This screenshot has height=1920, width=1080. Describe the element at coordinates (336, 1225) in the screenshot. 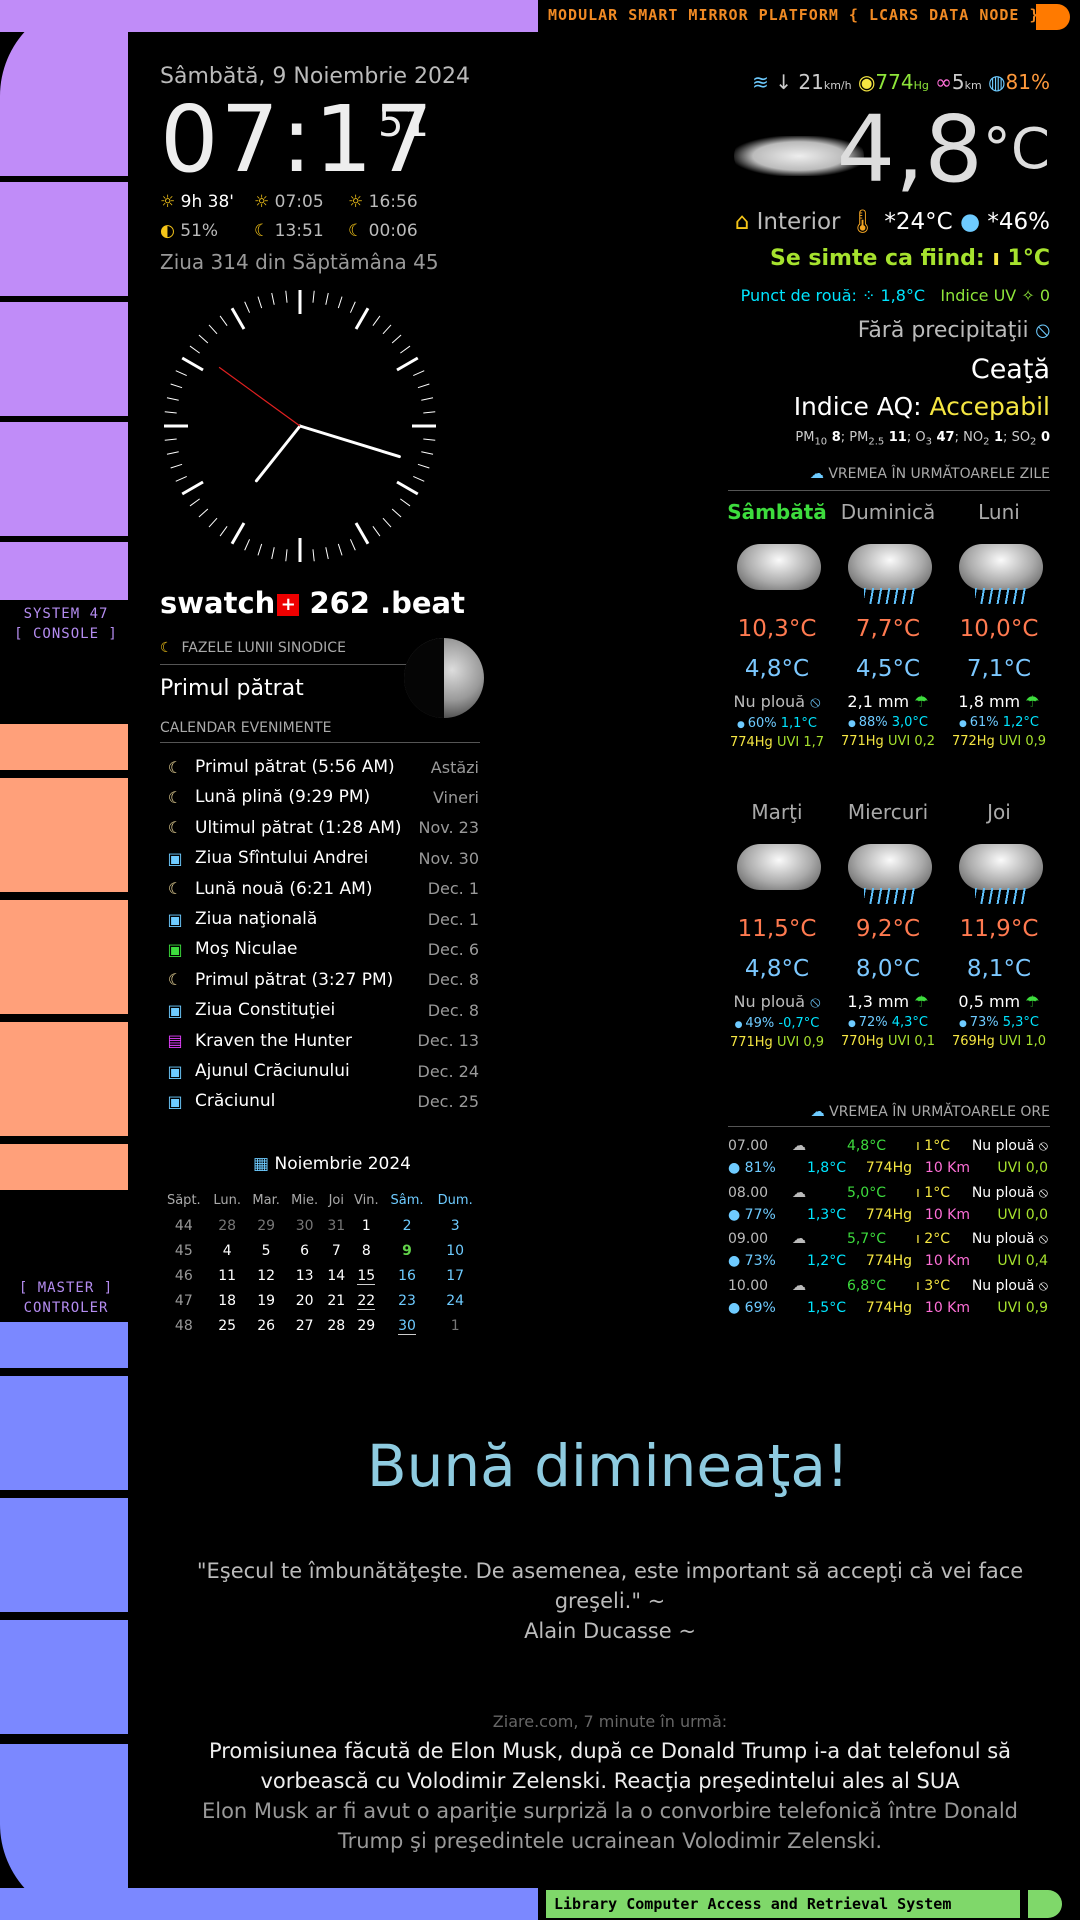

I see `calendar-day: 31` at that location.